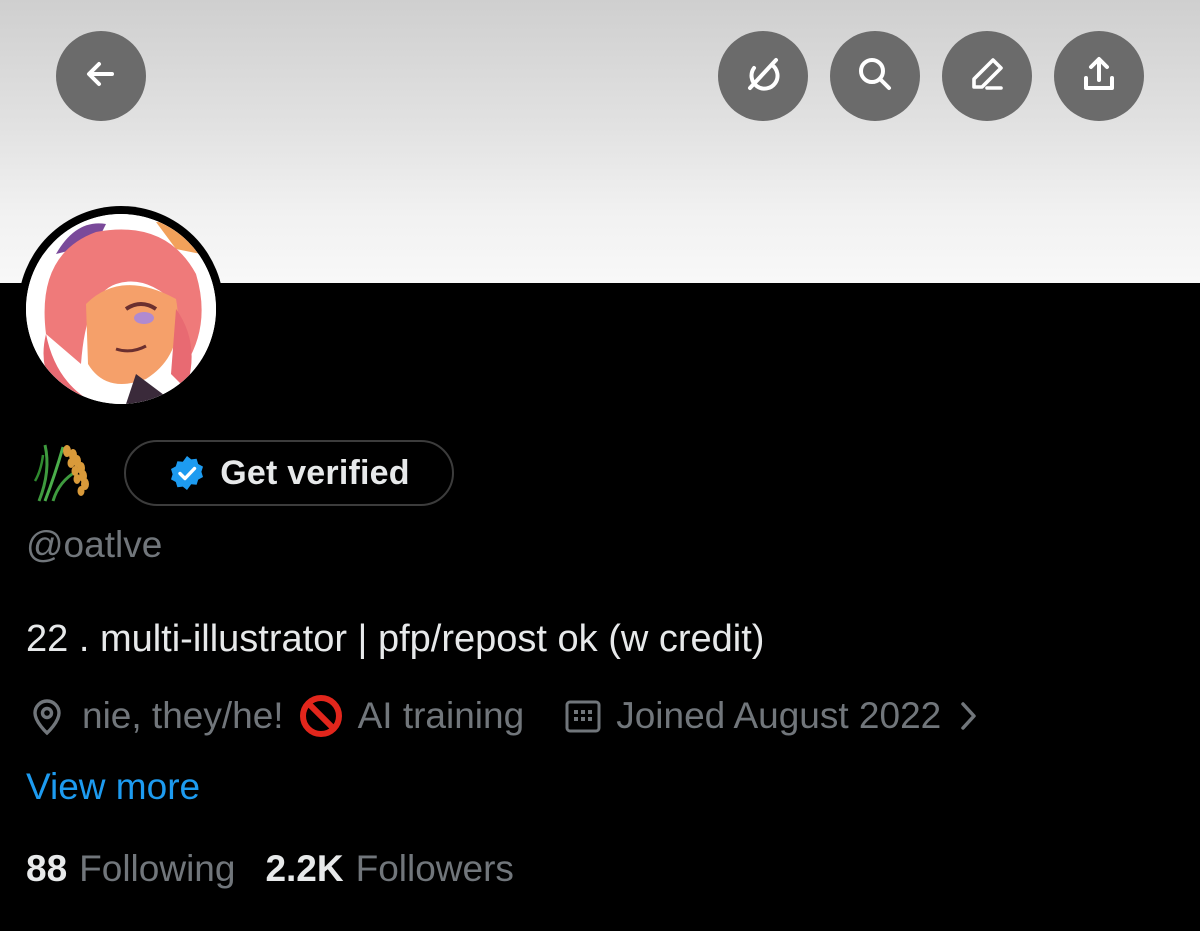 This screenshot has width=1200, height=931. Describe the element at coordinates (113, 787) in the screenshot. I see `view-more-link: View more` at that location.